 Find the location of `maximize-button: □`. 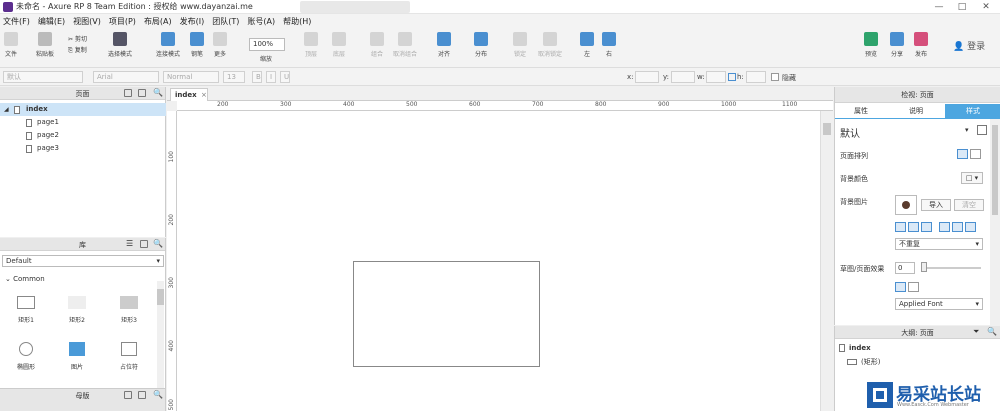

maximize-button: □ is located at coordinates (962, 7).